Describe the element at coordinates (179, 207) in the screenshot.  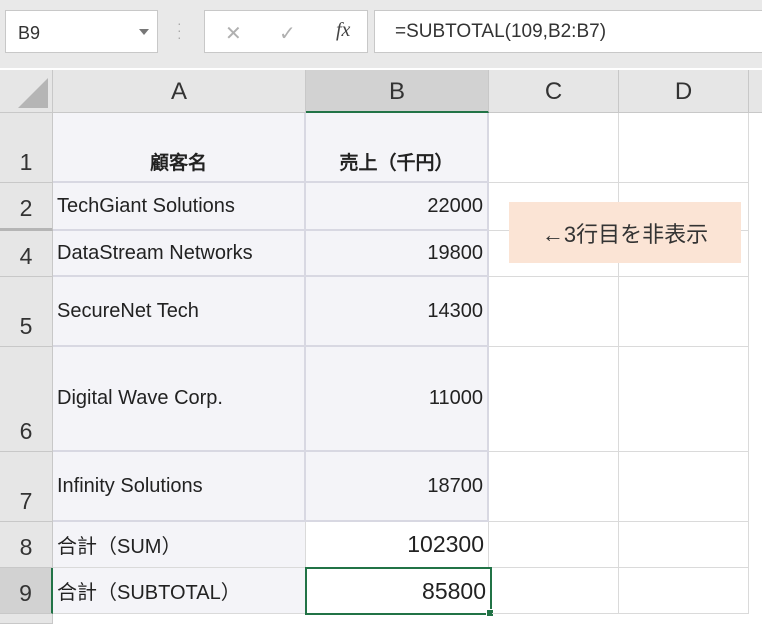
I see `cell-a2: TechGiant Solutions` at that location.